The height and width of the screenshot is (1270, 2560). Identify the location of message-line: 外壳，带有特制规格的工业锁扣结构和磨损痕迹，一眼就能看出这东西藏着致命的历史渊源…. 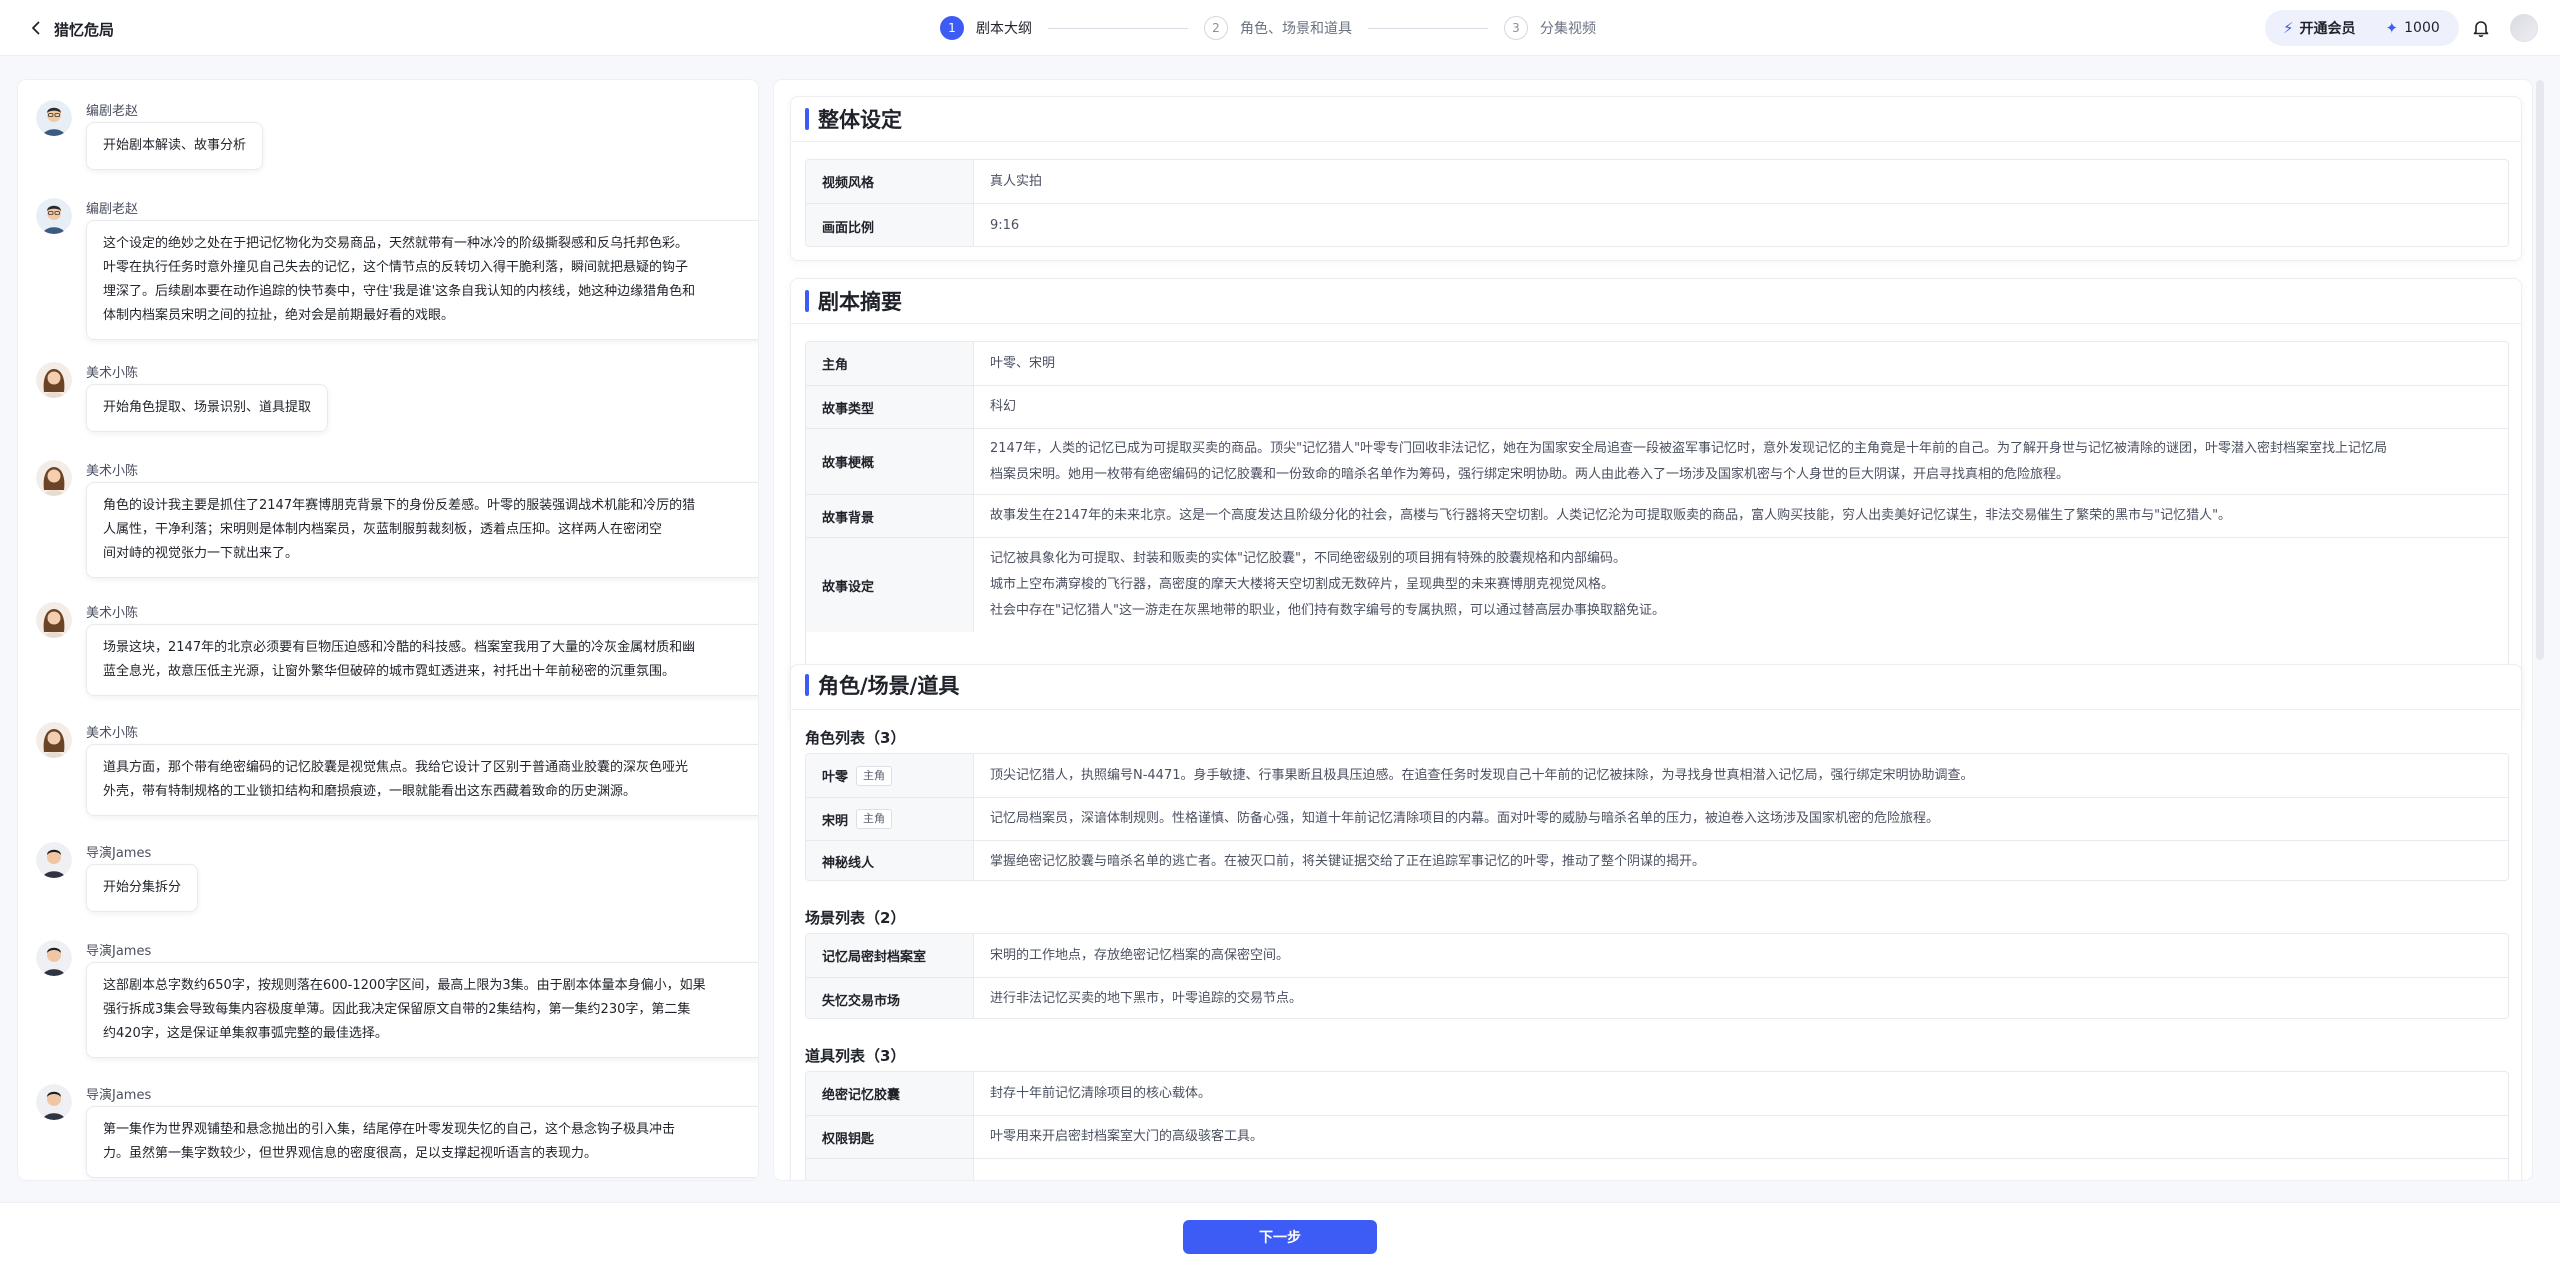
(370, 791).